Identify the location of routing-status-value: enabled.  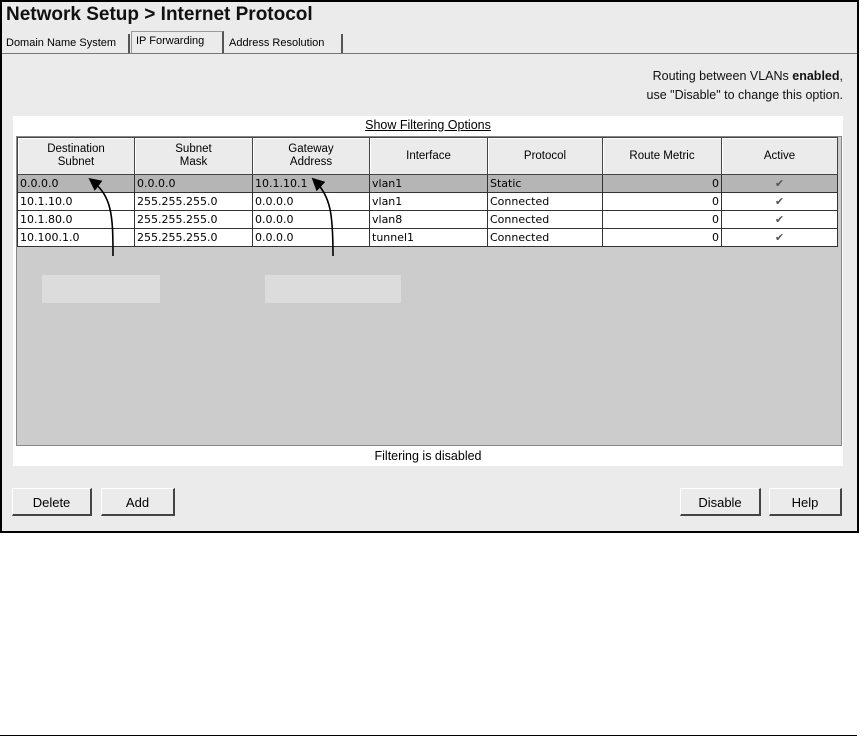
(816, 76).